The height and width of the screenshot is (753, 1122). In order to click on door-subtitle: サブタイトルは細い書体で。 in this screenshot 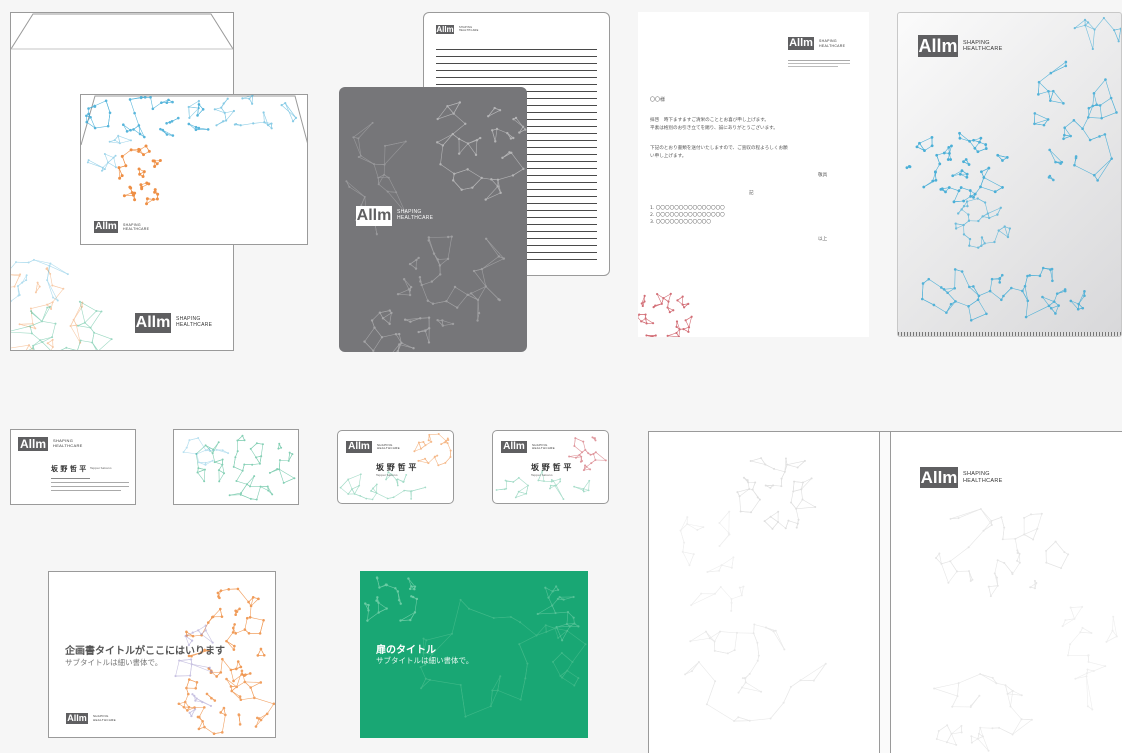, I will do `click(425, 660)`.